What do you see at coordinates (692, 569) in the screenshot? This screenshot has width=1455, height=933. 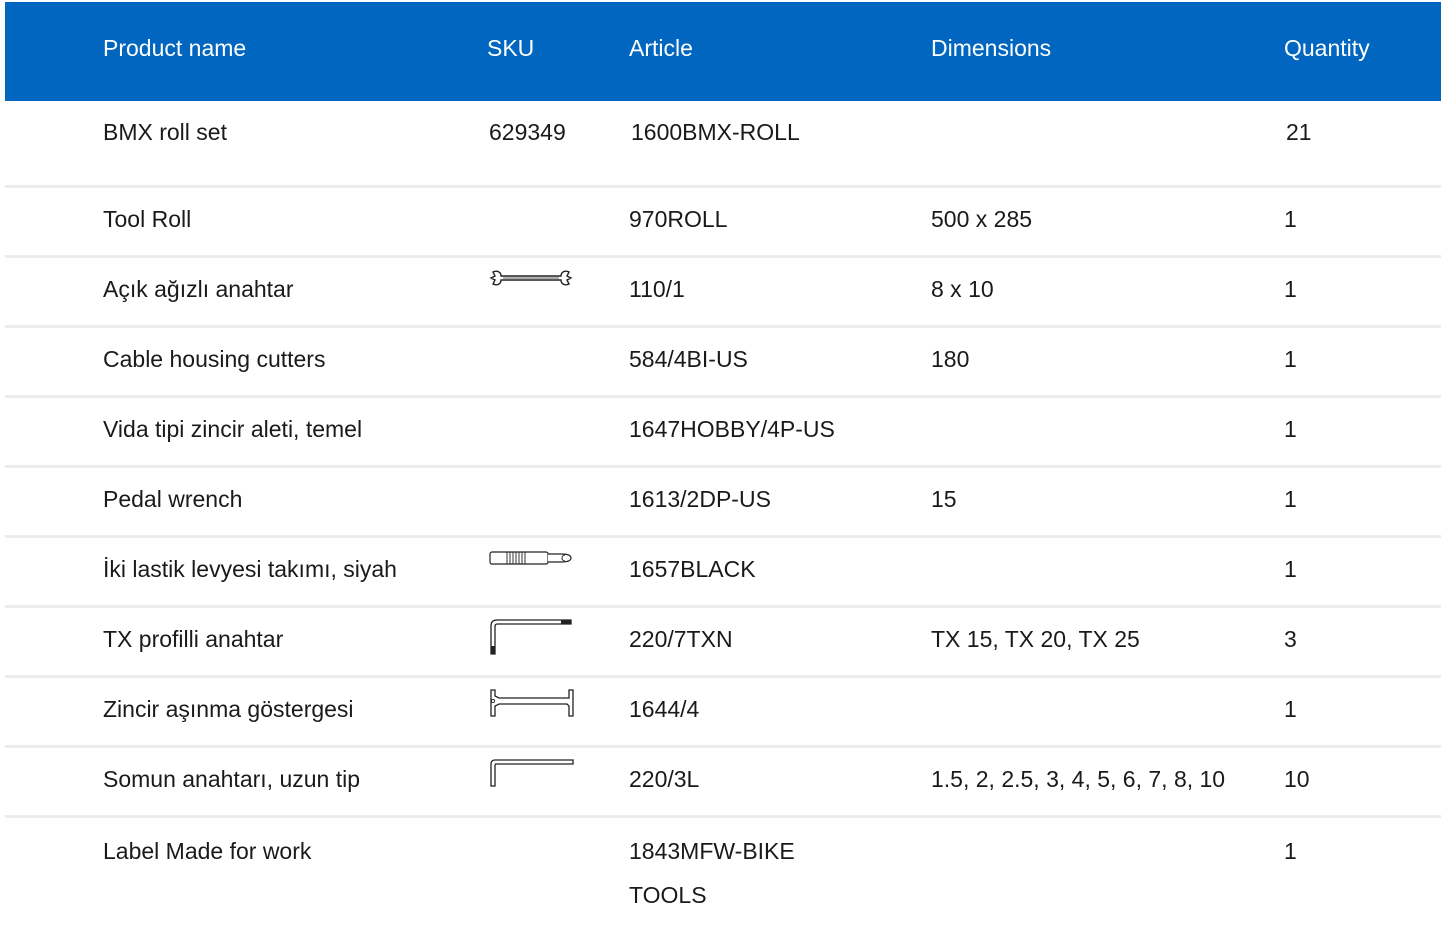 I see `cell-article: 1657BLACK` at bounding box center [692, 569].